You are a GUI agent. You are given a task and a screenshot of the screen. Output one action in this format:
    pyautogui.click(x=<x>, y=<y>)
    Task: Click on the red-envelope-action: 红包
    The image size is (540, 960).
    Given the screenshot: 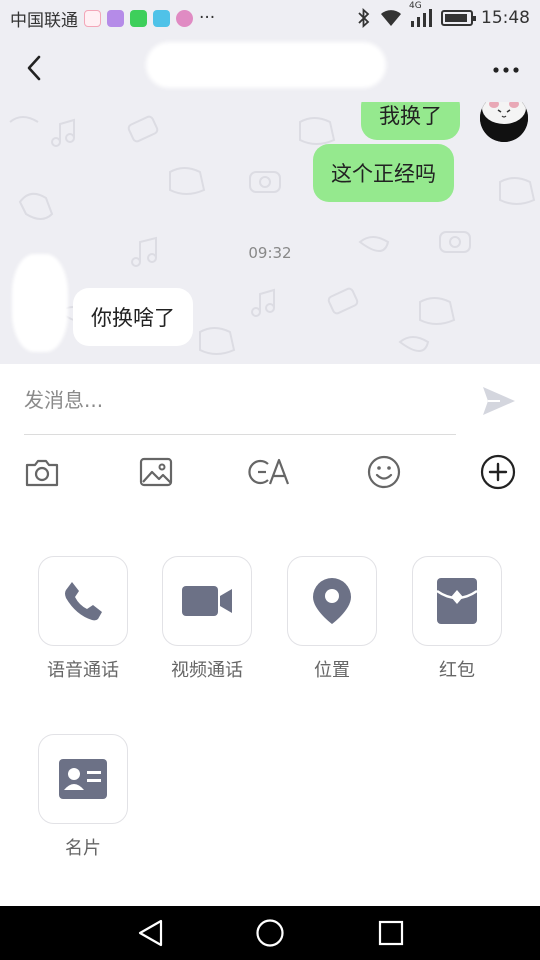 What is the action you would take?
    pyautogui.click(x=457, y=619)
    